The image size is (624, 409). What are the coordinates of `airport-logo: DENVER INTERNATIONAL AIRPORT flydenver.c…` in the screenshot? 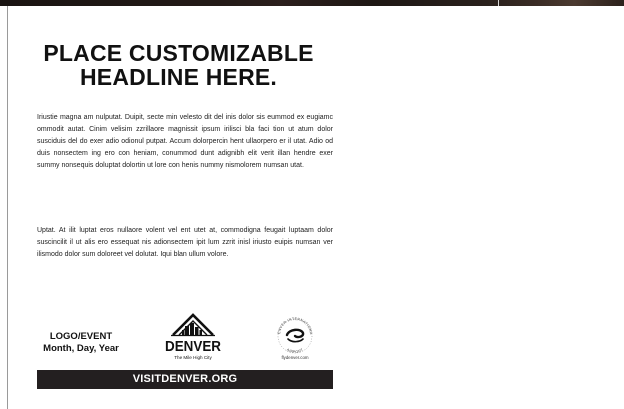 It's located at (290, 336).